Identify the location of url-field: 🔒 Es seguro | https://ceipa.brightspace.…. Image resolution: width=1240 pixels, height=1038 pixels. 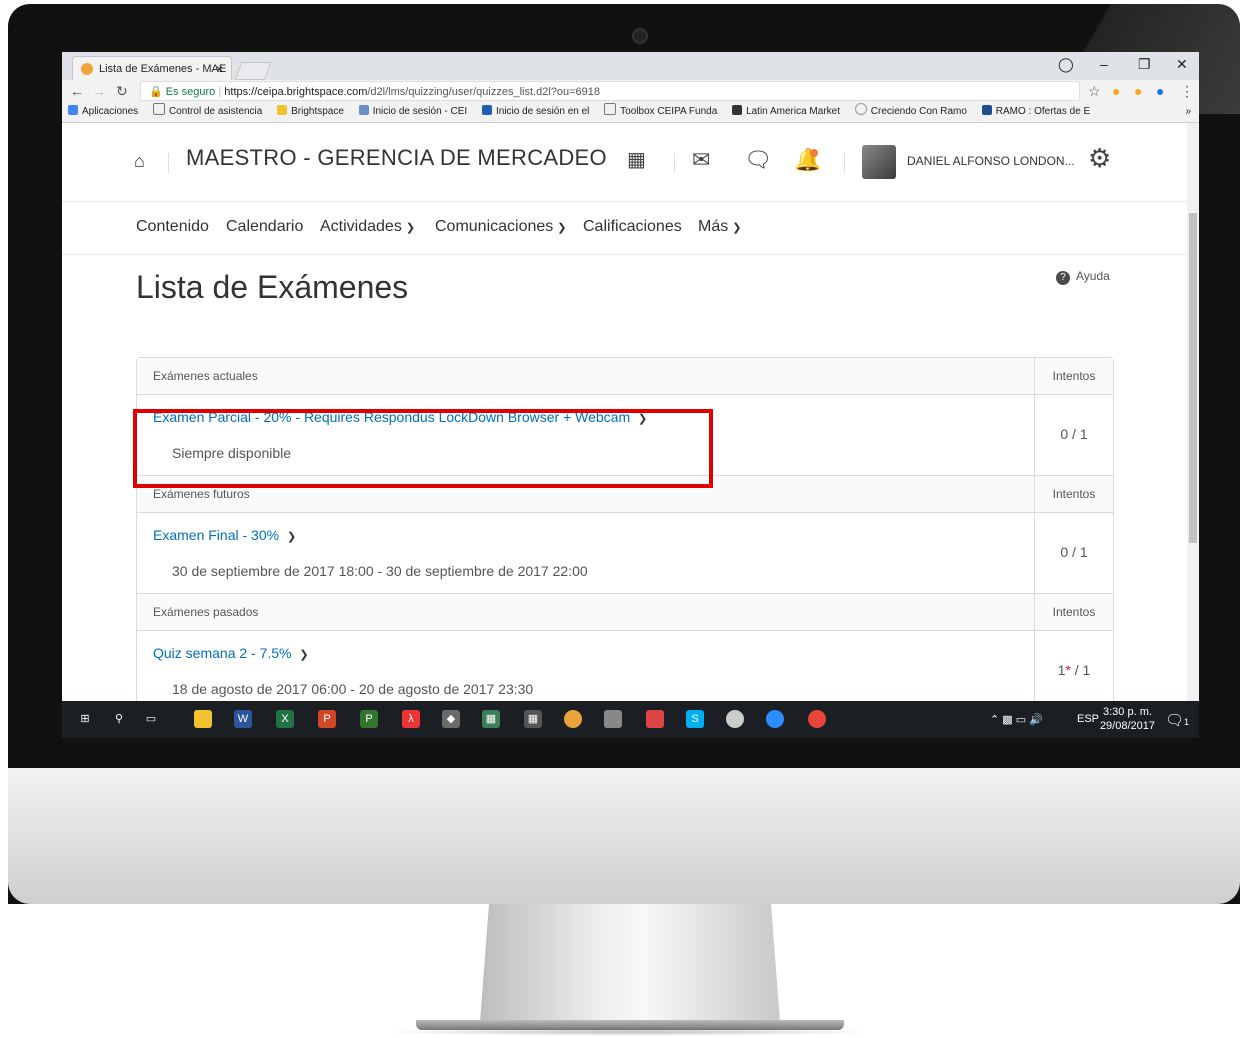
(610, 91).